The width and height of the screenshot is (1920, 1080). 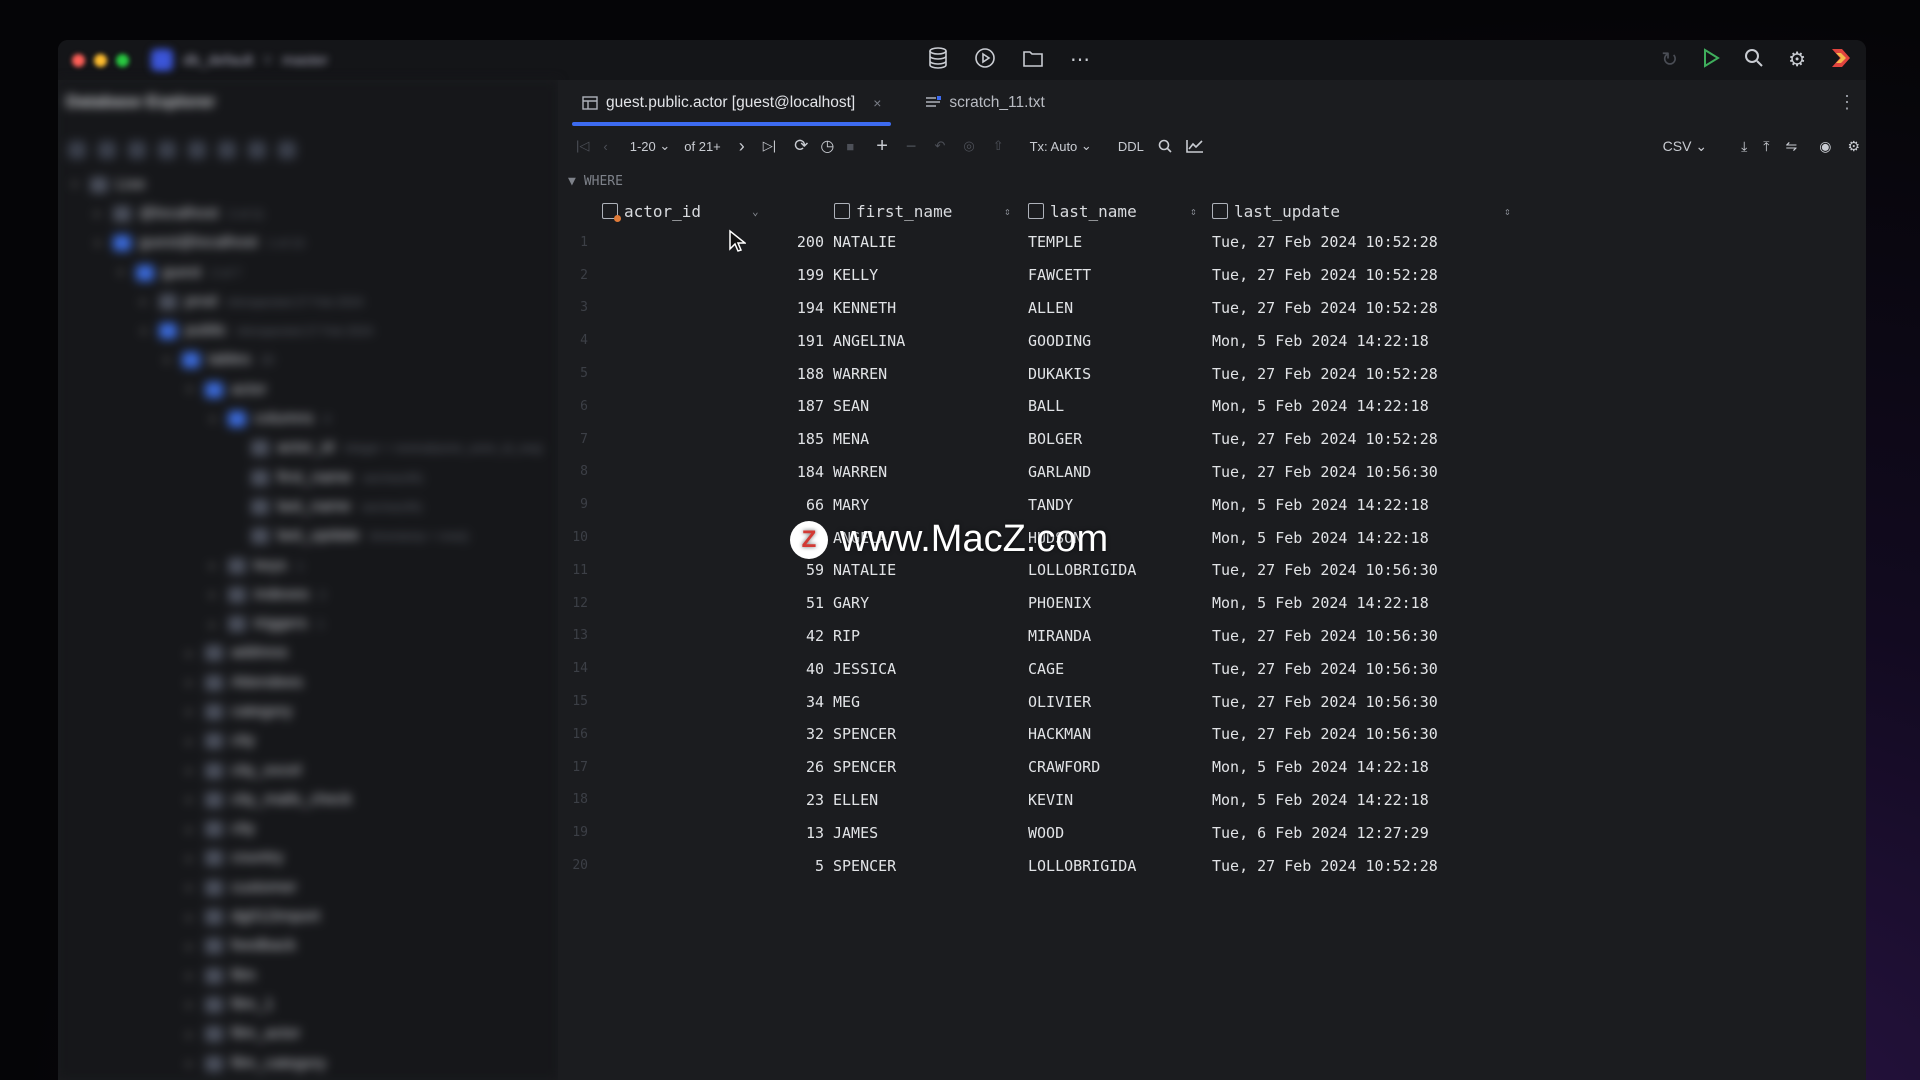 What do you see at coordinates (732, 767) in the screenshot?
I see `cell-actor-id: 26` at bounding box center [732, 767].